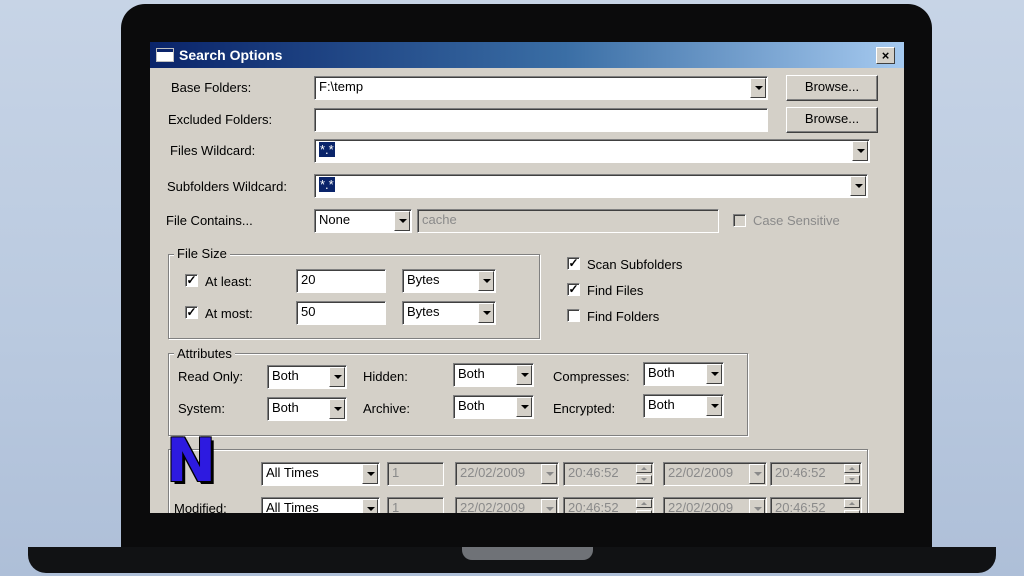  I want to click on at-most-checkbox: ✓, so click(191, 312).